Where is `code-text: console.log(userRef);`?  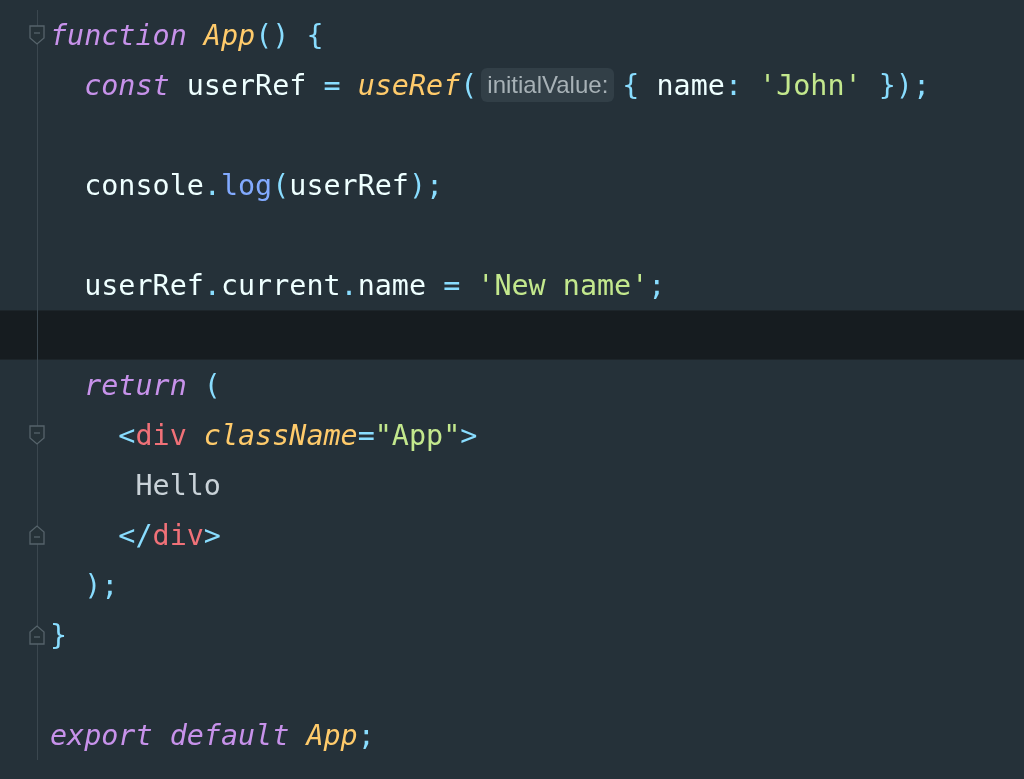 code-text: console.log(userRef); is located at coordinates (263, 185).